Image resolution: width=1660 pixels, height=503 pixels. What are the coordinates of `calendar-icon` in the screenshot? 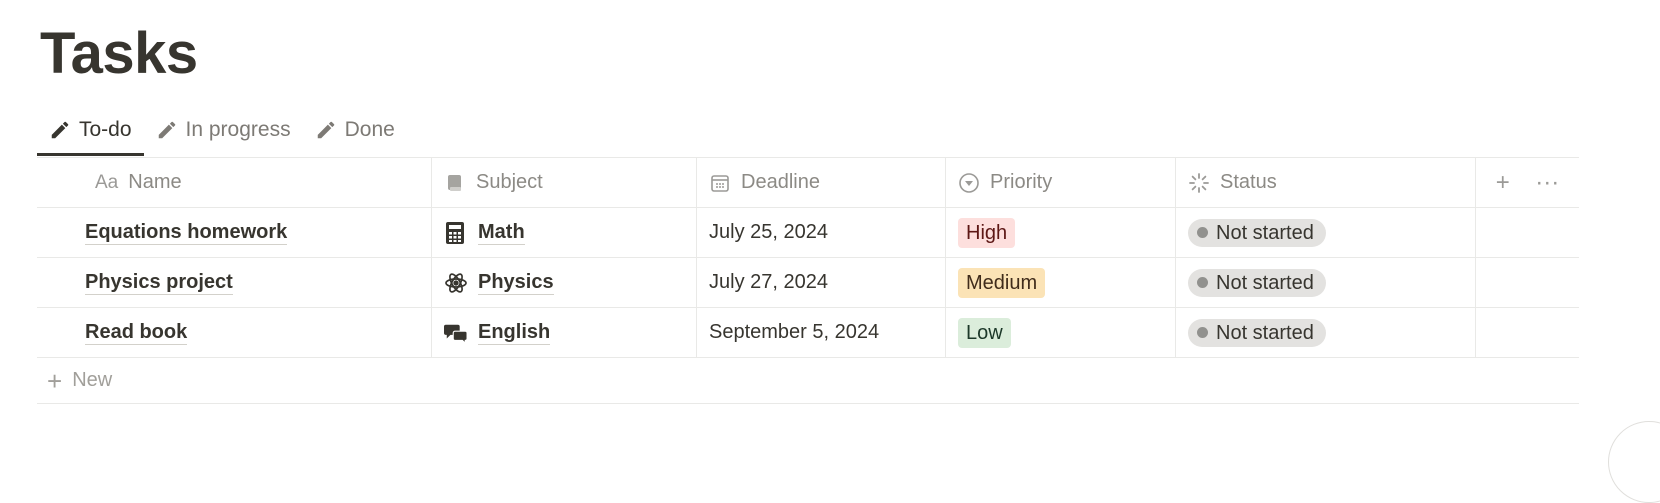 It's located at (720, 183).